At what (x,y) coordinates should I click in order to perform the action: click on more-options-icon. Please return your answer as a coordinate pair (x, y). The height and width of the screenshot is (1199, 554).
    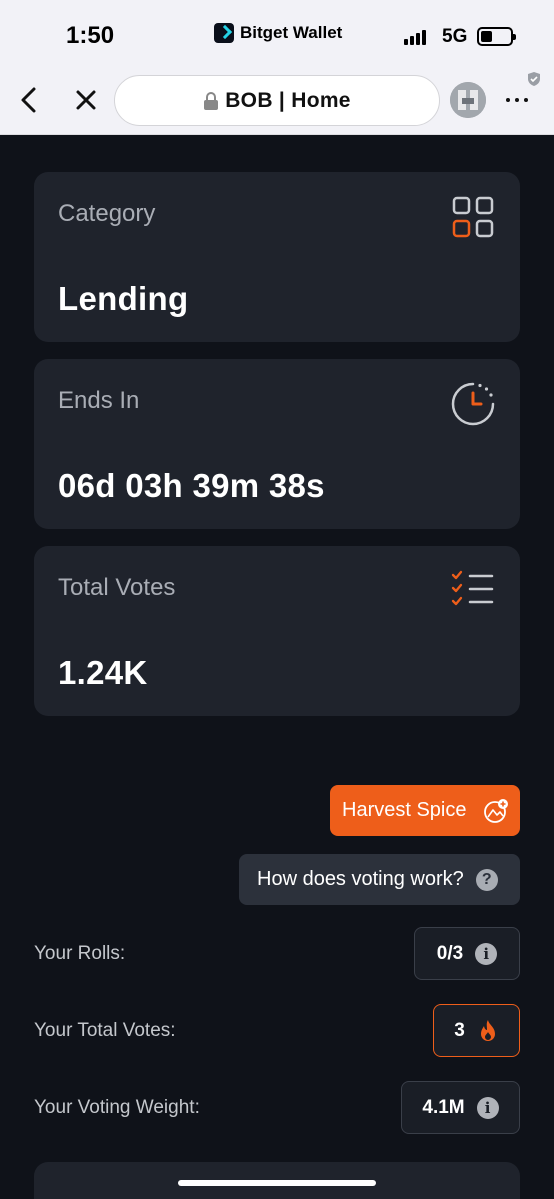
    Looking at the image, I should click on (517, 100).